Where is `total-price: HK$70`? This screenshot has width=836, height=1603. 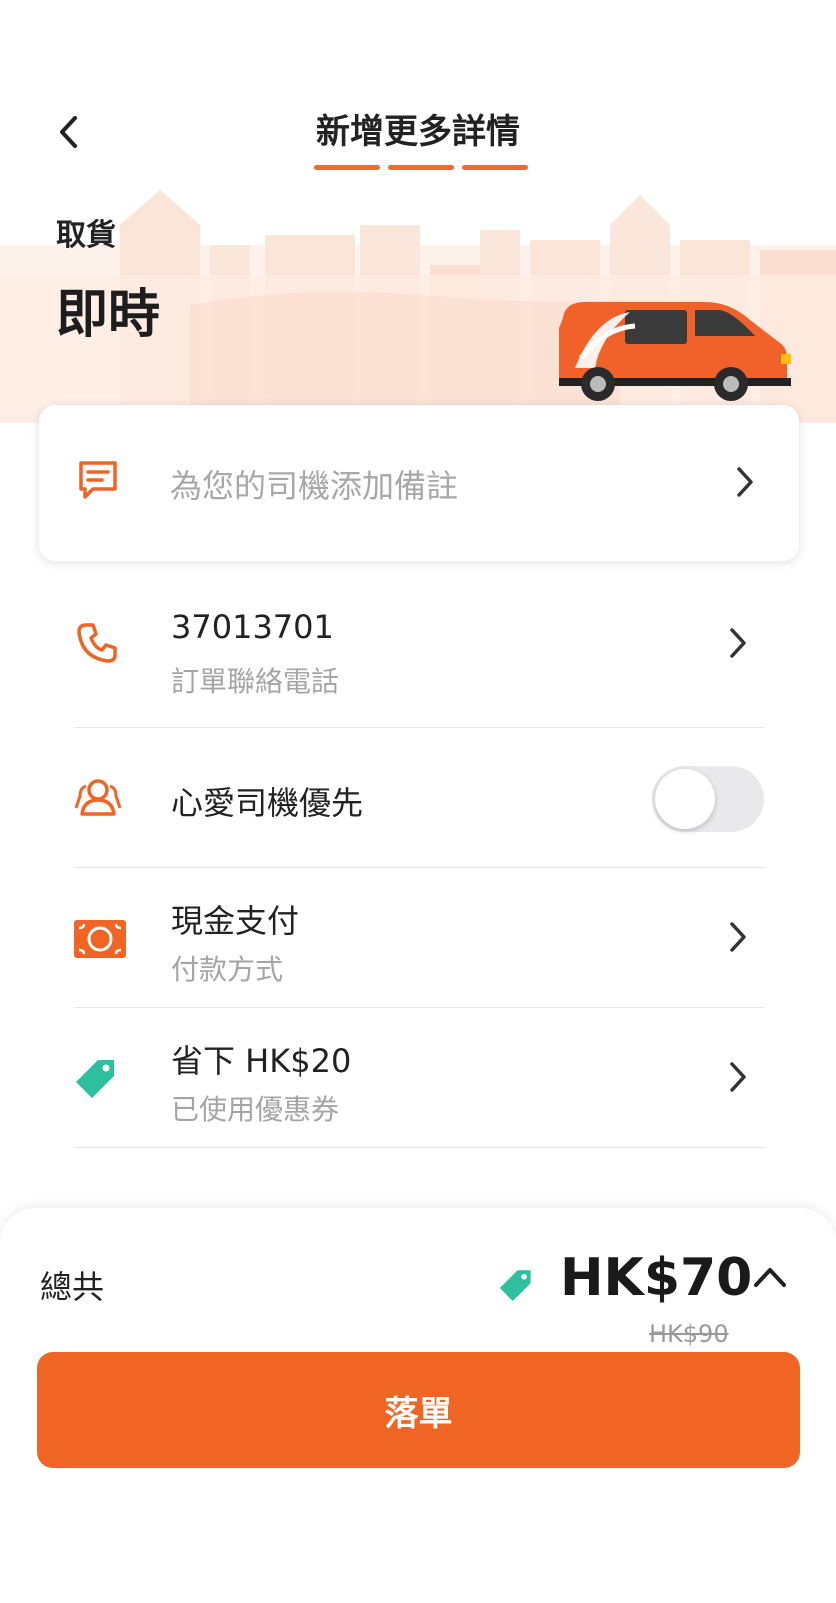 total-price: HK$70 is located at coordinates (656, 1278).